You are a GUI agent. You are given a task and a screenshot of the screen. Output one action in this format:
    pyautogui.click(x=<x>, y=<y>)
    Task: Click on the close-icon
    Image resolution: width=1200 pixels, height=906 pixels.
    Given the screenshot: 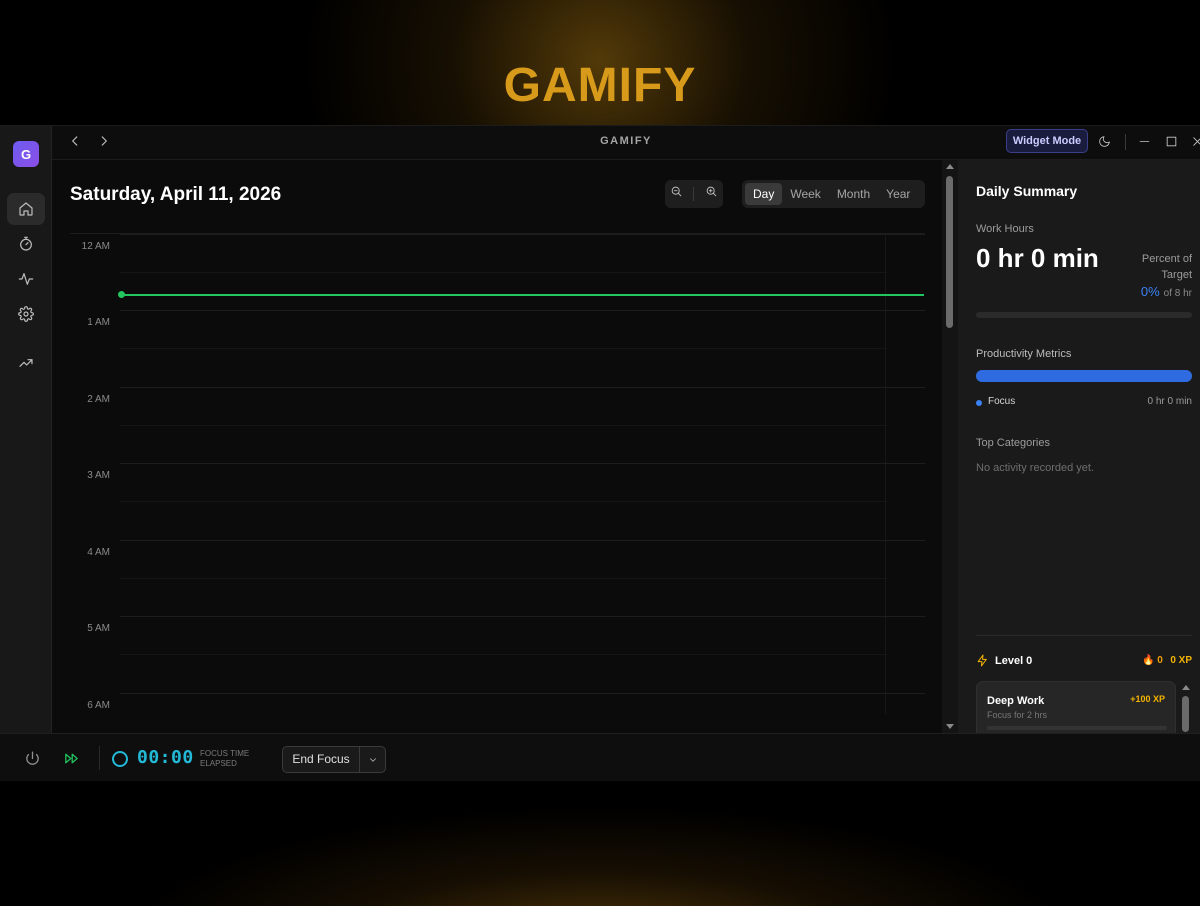 What is the action you would take?
    pyautogui.click(x=1196, y=141)
    